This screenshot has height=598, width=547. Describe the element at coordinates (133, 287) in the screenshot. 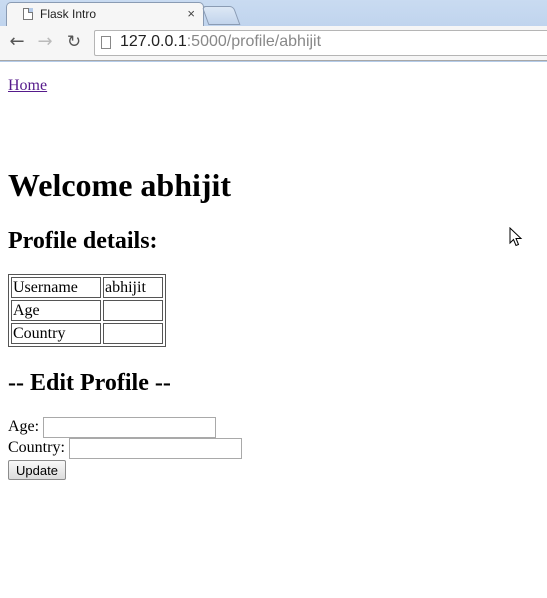

I see `table-cell-value: abhijit` at that location.